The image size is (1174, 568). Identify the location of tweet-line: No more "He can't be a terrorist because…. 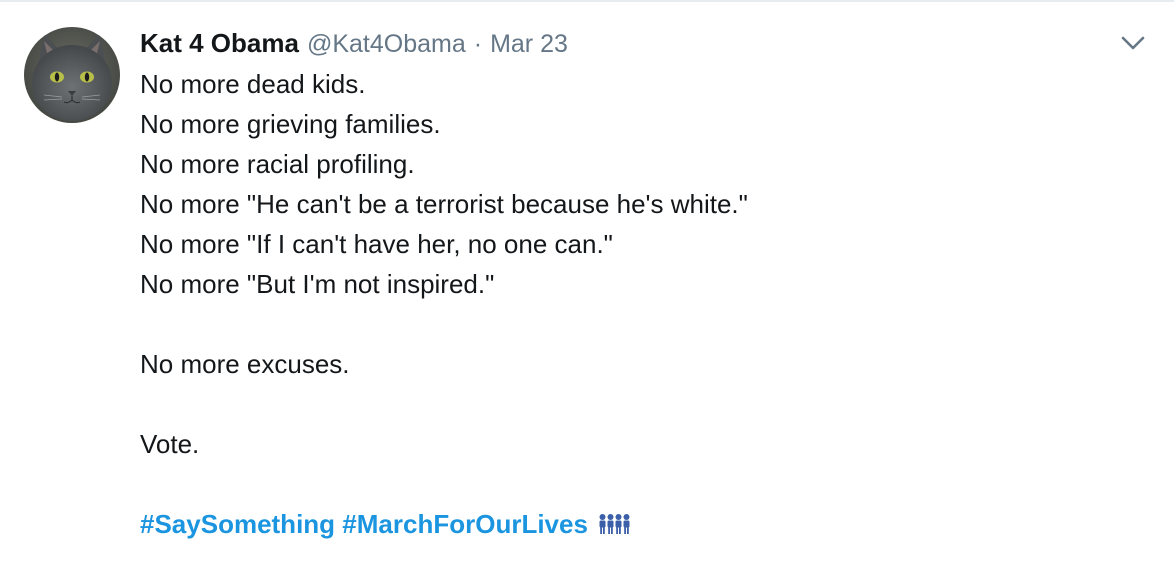
(444, 204).